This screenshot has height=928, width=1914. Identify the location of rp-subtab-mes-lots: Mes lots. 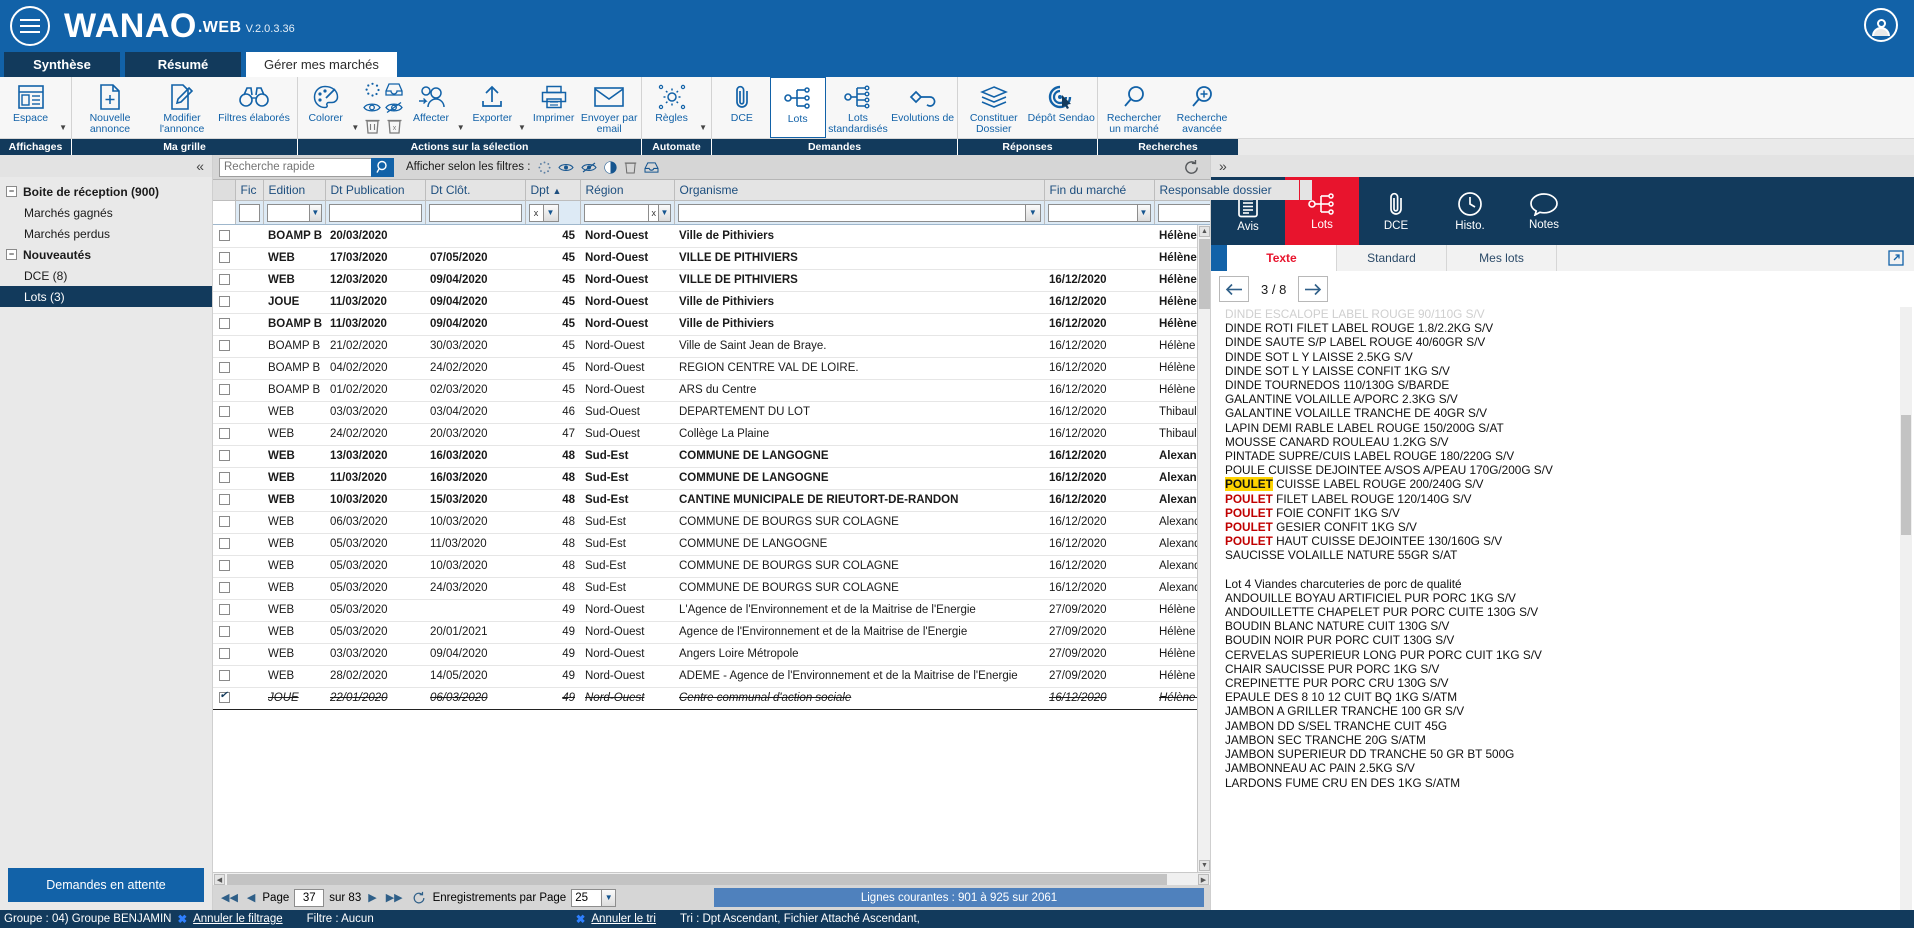
(1502, 258).